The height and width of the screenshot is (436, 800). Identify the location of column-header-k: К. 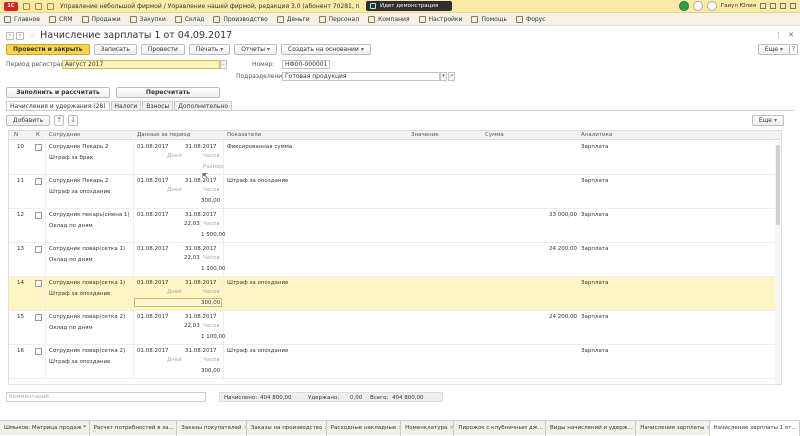
(38, 135).